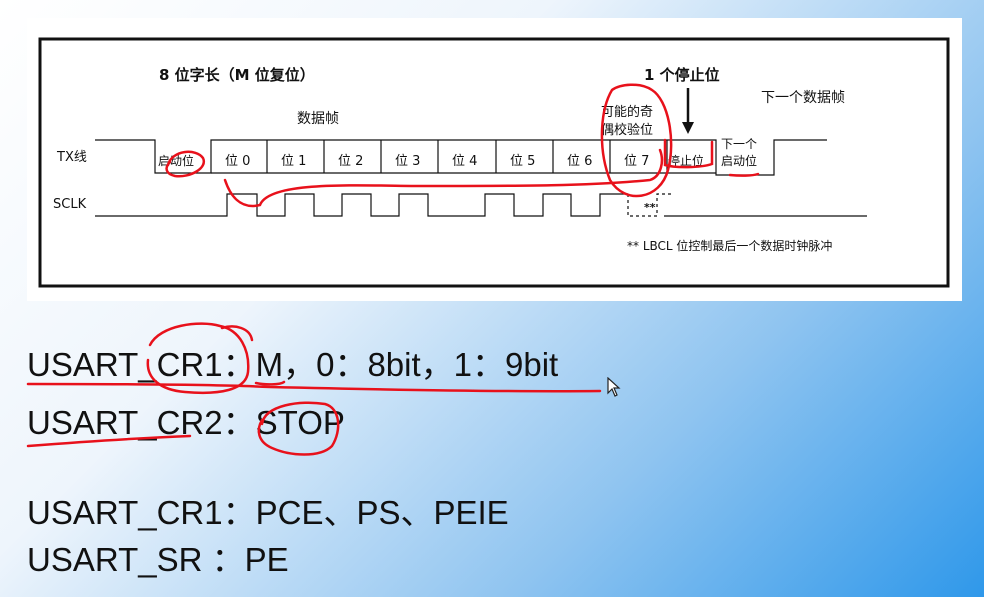  I want to click on word-length-title: 8 位字长（M 位复位）, so click(237, 75).